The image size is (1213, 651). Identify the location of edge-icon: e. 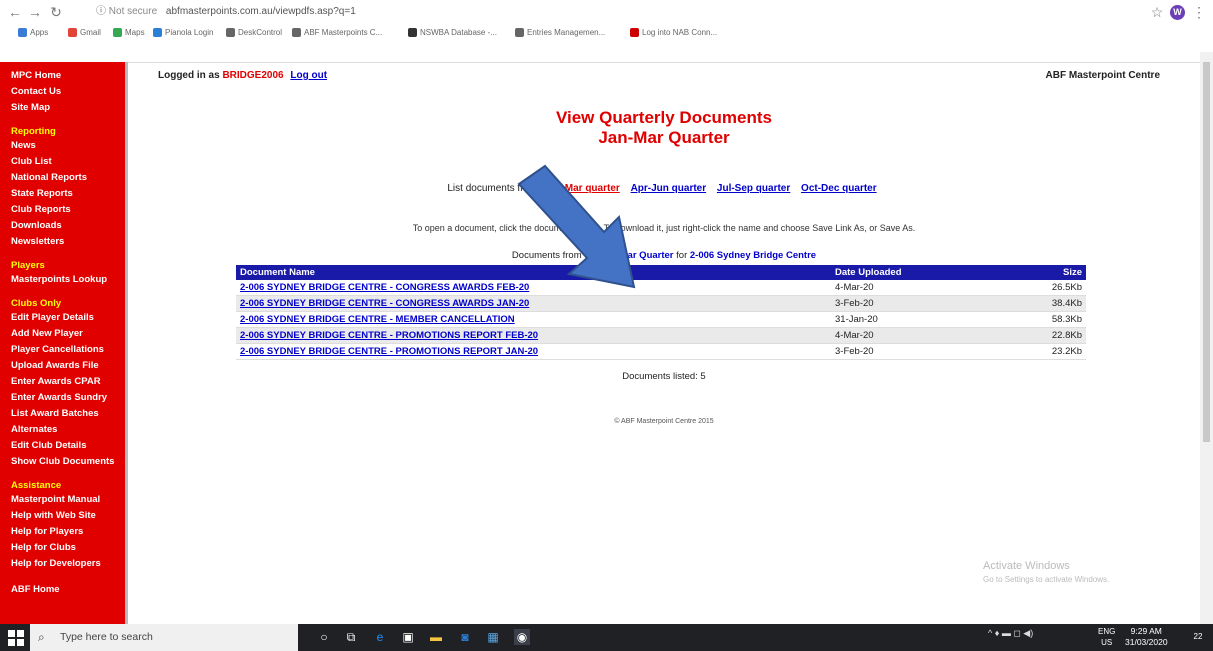
(380, 637).